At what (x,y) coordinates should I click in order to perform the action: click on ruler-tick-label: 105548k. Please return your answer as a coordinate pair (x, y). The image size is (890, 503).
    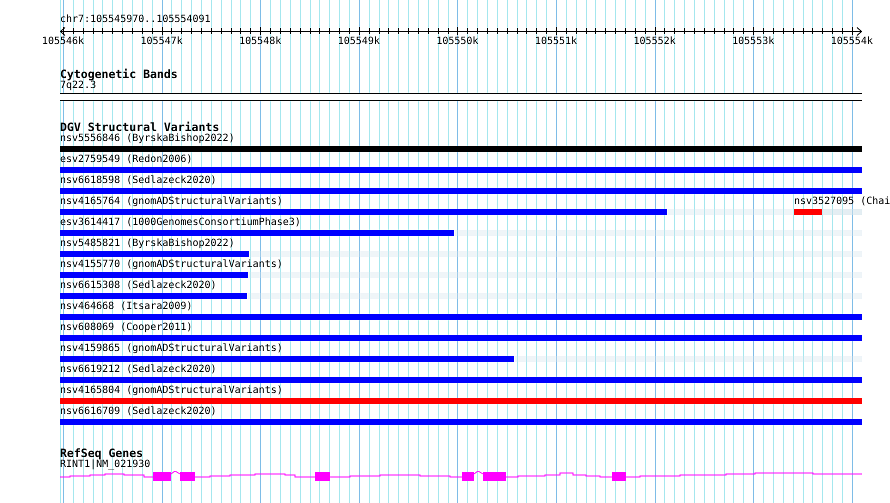
    Looking at the image, I should click on (260, 42).